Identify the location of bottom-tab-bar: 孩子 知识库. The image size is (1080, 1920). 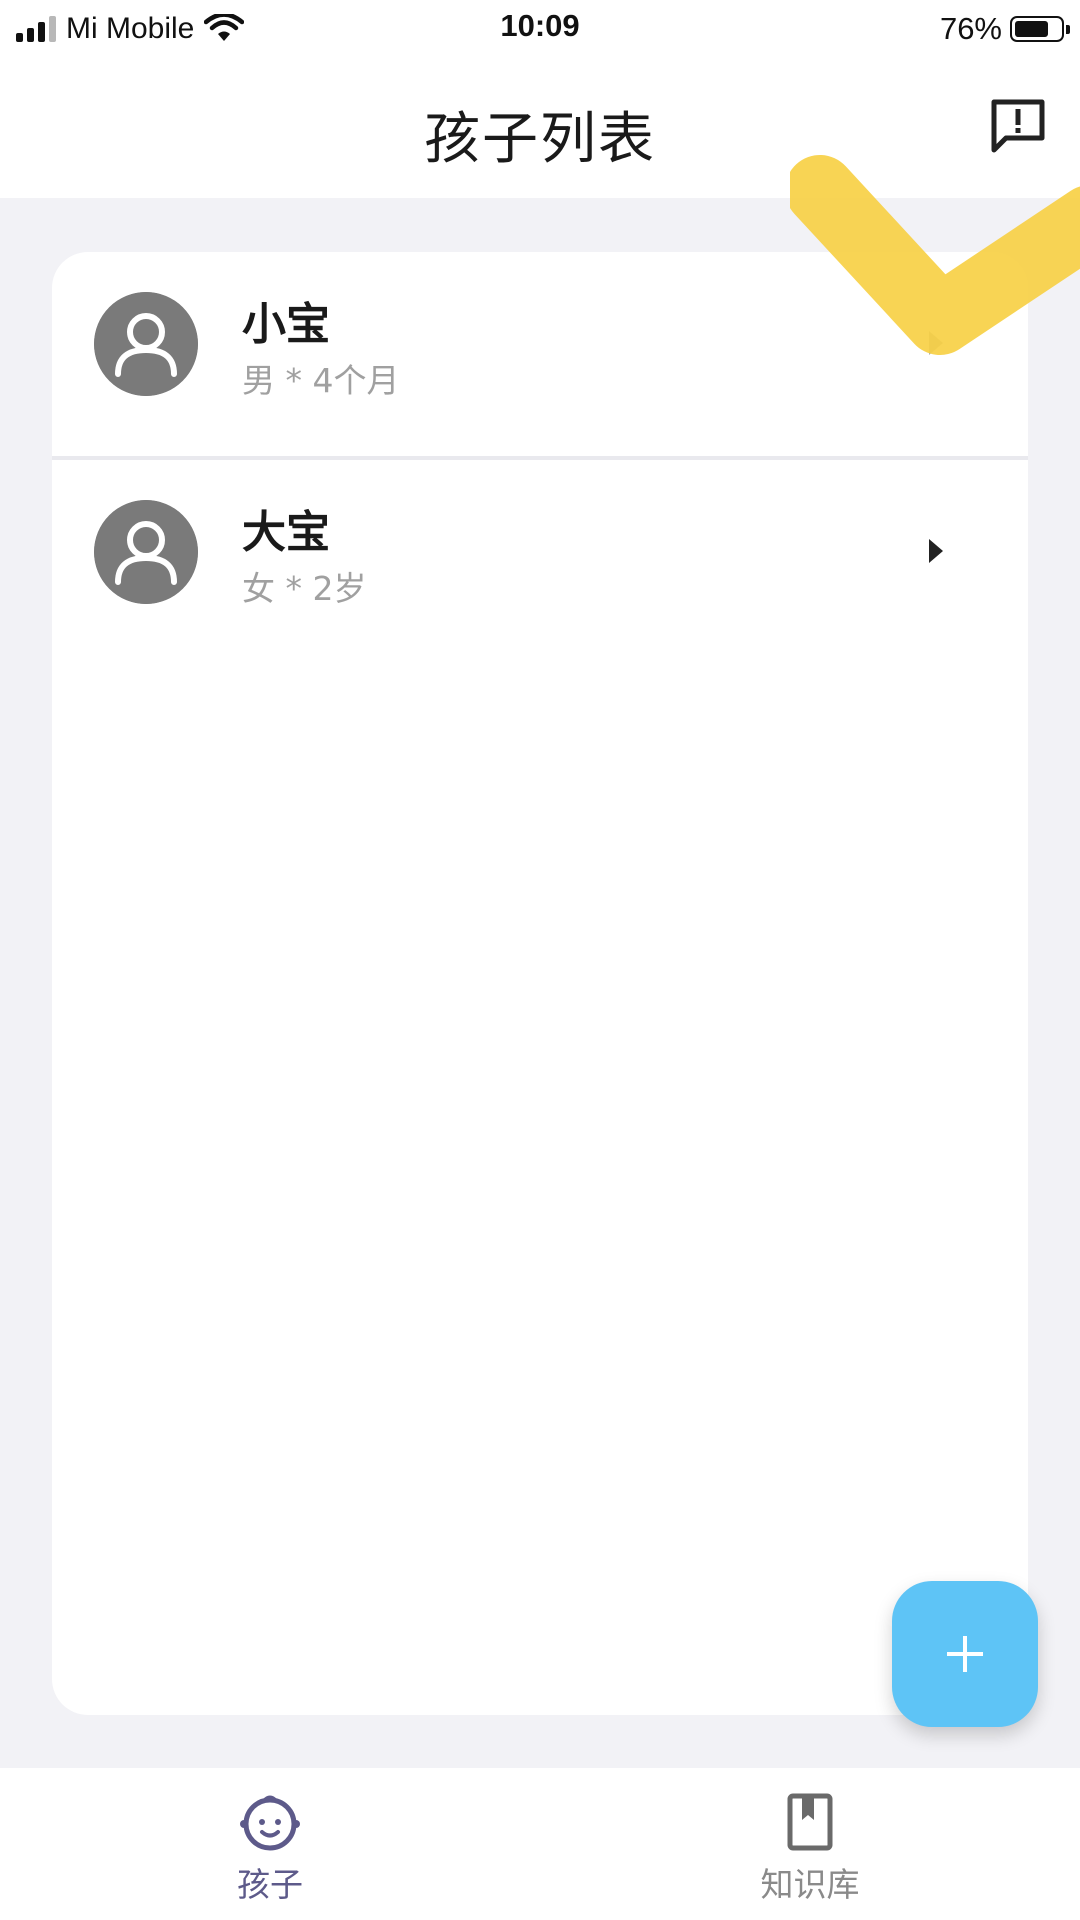
(540, 1844).